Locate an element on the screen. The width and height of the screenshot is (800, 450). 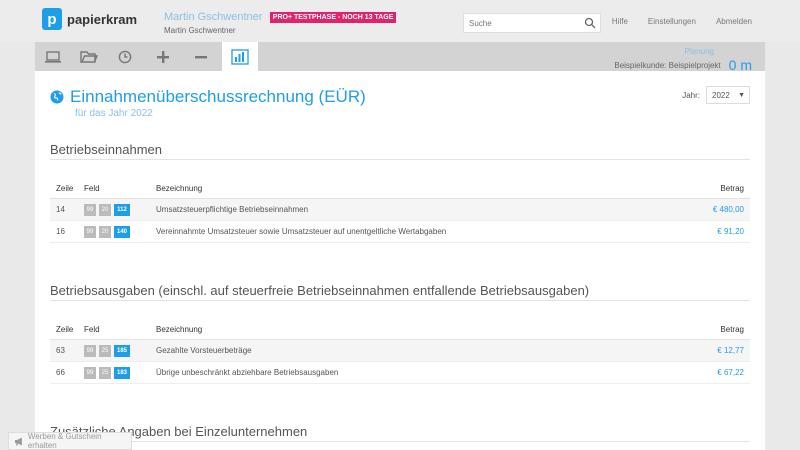
row-betrag-link: € 67,22 is located at coordinates (710, 372).